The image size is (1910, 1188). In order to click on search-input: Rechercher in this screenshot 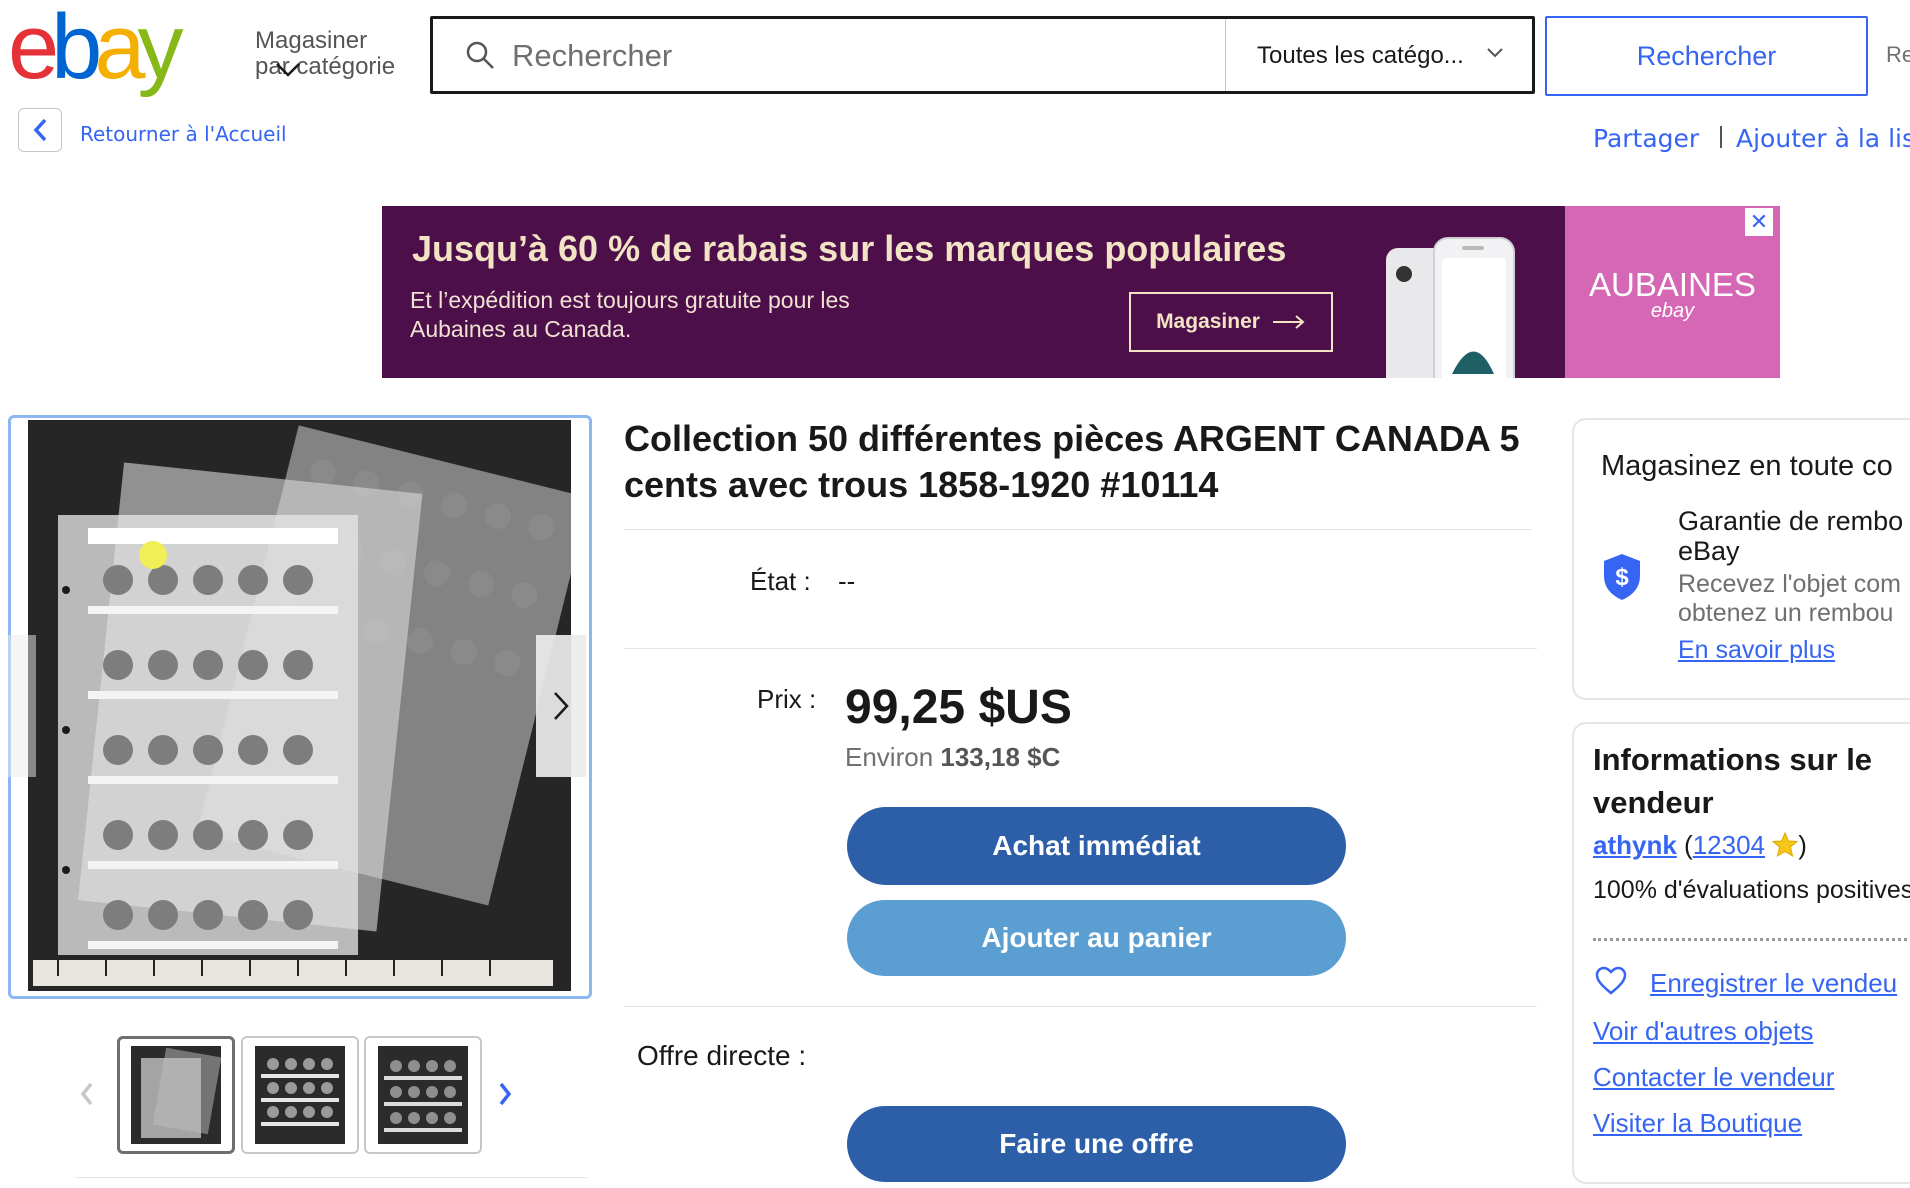, I will do `click(592, 56)`.